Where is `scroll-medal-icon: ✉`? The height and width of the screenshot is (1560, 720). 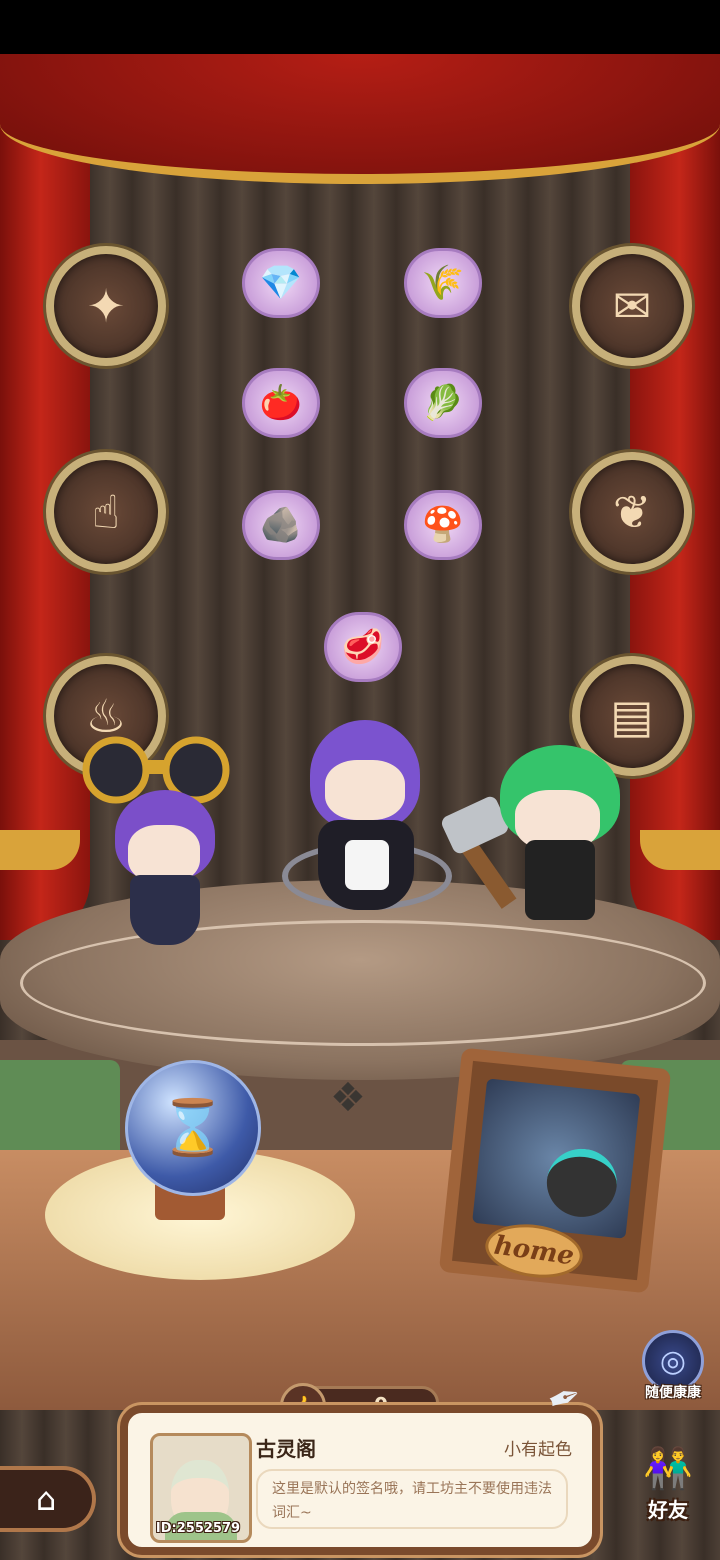
scroll-medal-icon: ✉ is located at coordinates (632, 306).